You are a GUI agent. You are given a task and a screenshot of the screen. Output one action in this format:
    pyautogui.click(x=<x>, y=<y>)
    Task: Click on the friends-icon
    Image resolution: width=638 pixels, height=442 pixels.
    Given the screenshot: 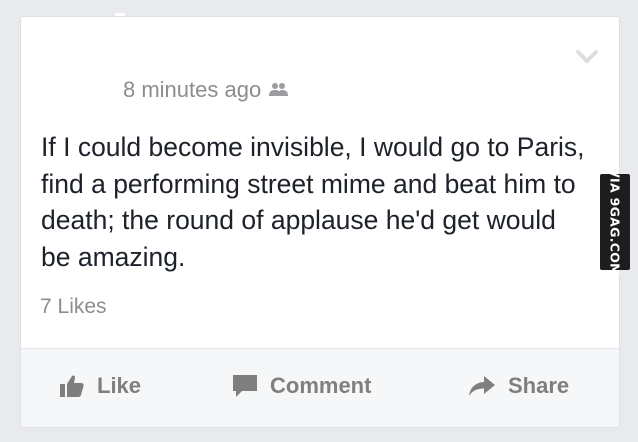 What is the action you would take?
    pyautogui.click(x=279, y=90)
    